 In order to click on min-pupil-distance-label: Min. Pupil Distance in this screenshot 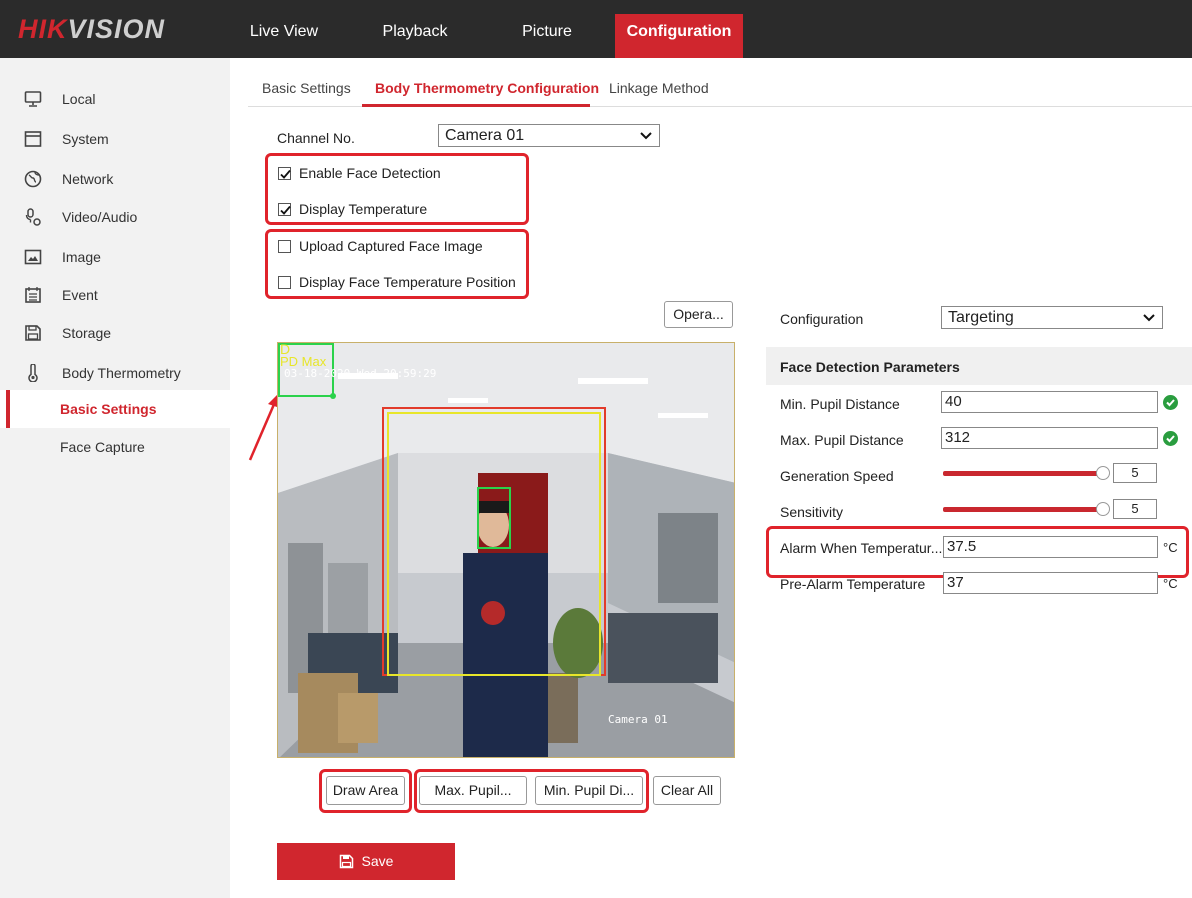, I will do `click(840, 404)`.